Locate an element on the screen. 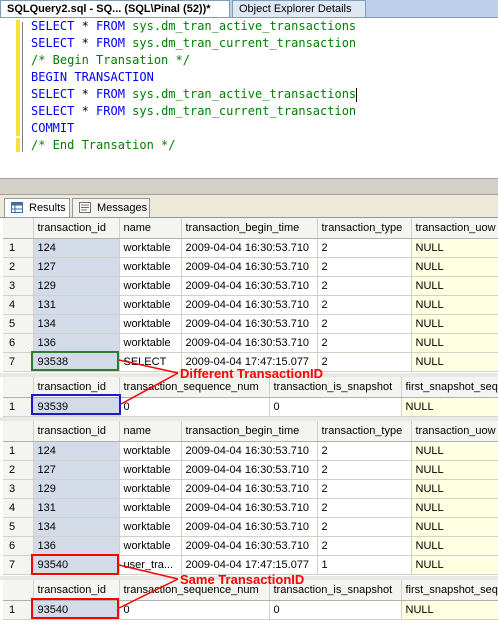 Image resolution: width=498 pixels, height=624 pixels. row-number: 7 is located at coordinates (18, 565).